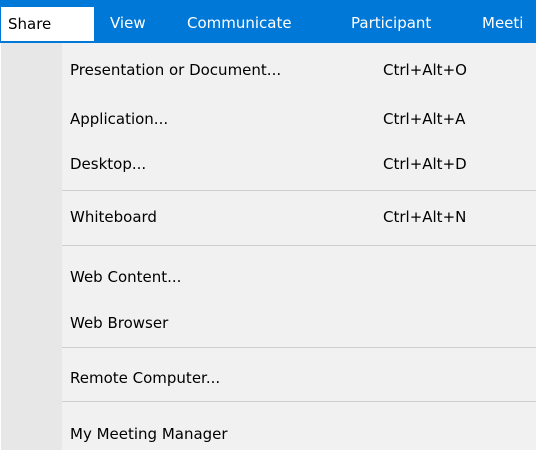  I want to click on menu-item-desktop: Desktop... Ctrl+Alt+D, so click(268, 164).